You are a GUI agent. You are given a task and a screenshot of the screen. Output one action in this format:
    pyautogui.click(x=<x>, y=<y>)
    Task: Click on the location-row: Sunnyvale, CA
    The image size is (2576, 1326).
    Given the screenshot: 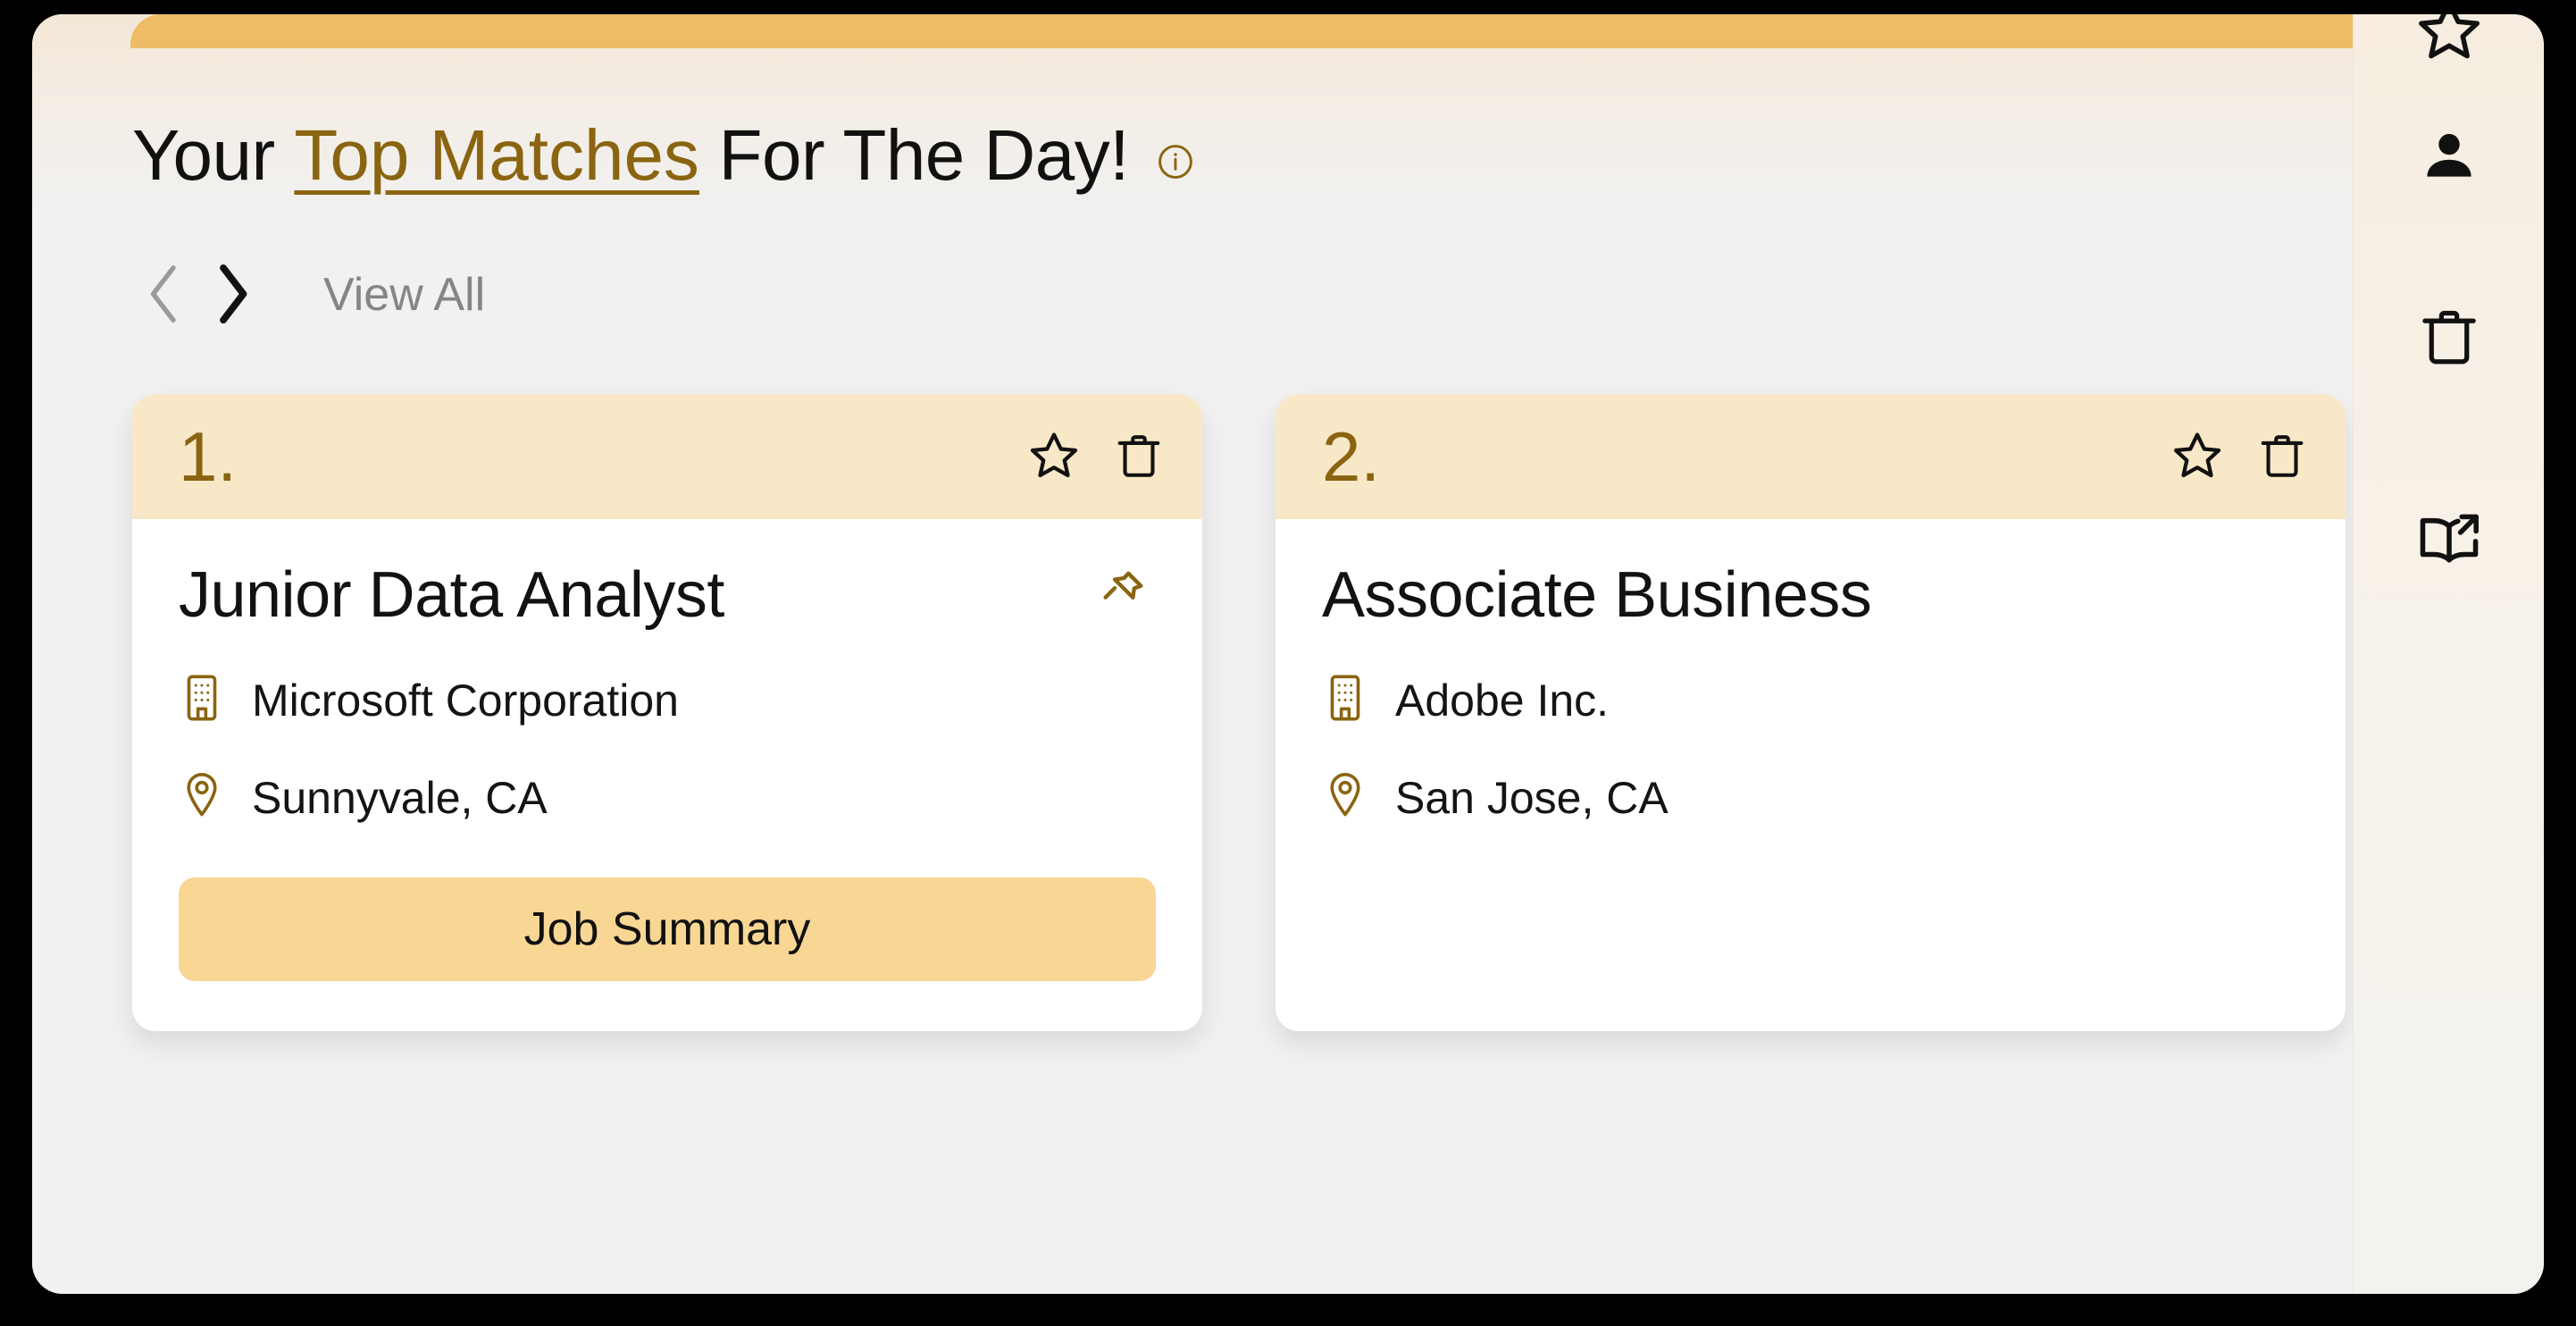 What is the action you would take?
    pyautogui.click(x=668, y=797)
    